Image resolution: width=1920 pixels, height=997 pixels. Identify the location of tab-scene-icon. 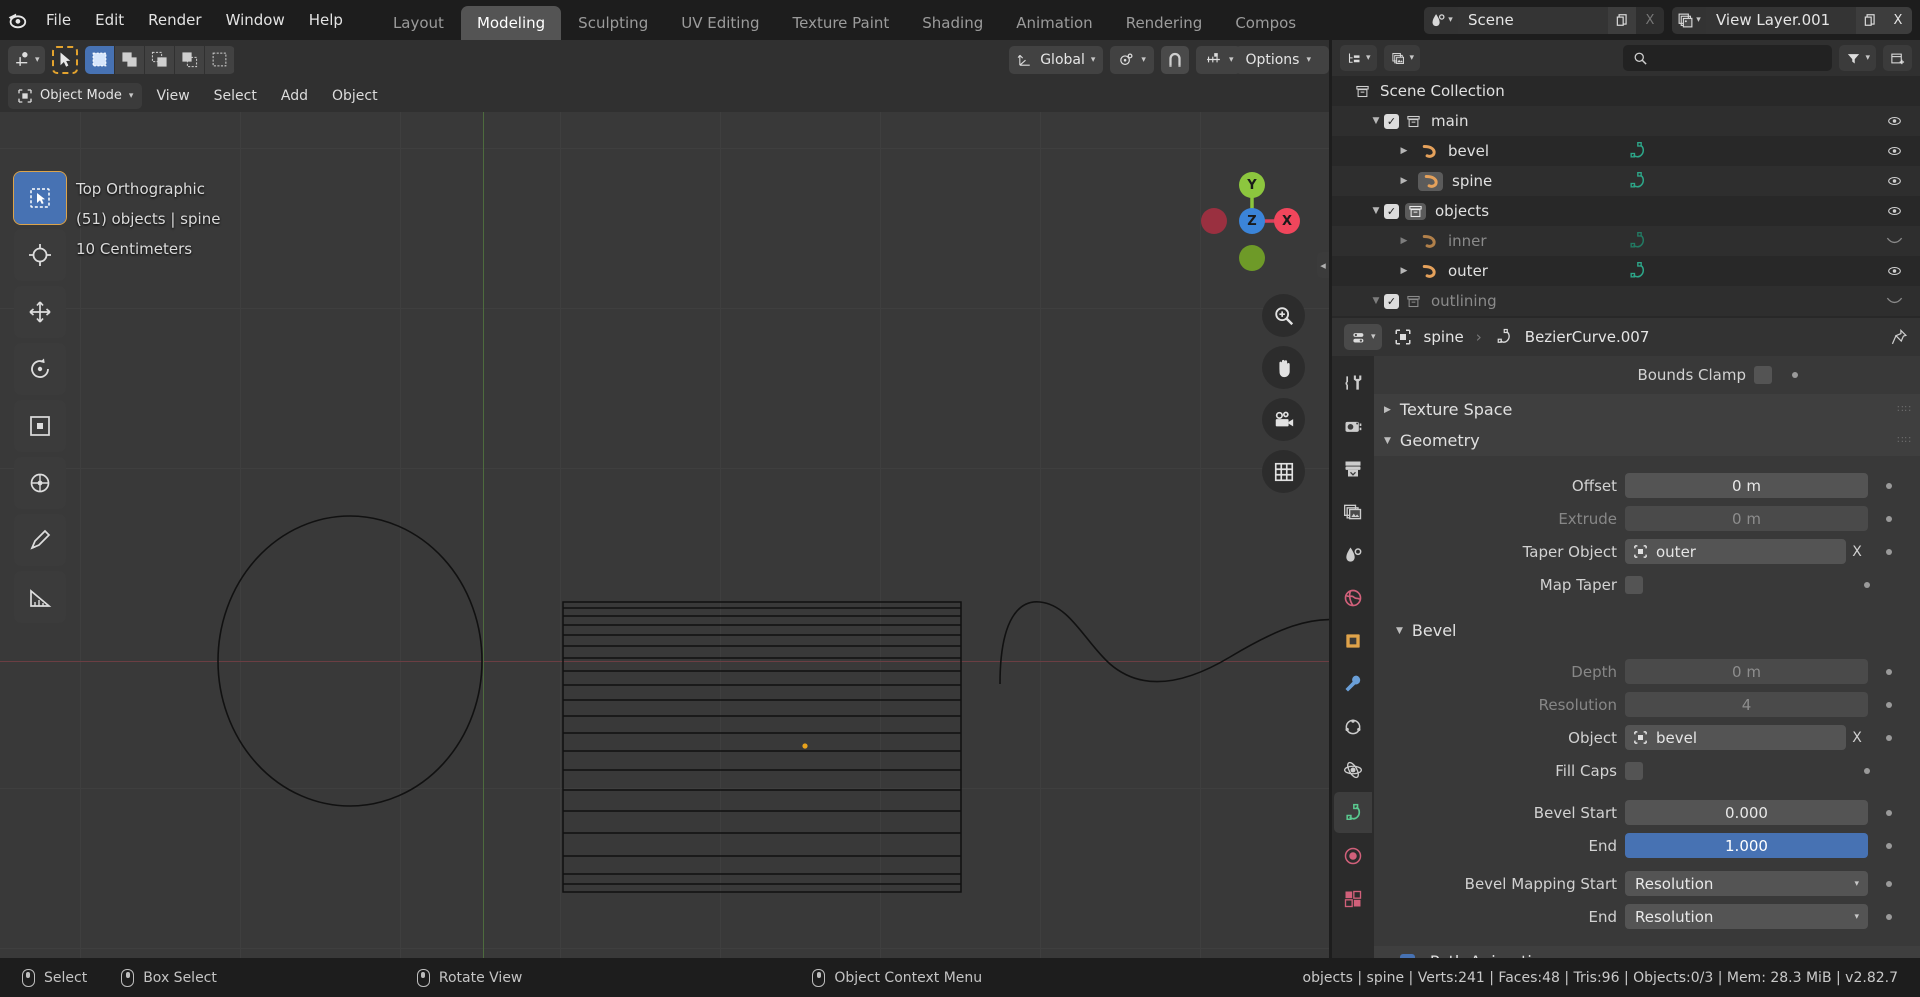
(1353, 554).